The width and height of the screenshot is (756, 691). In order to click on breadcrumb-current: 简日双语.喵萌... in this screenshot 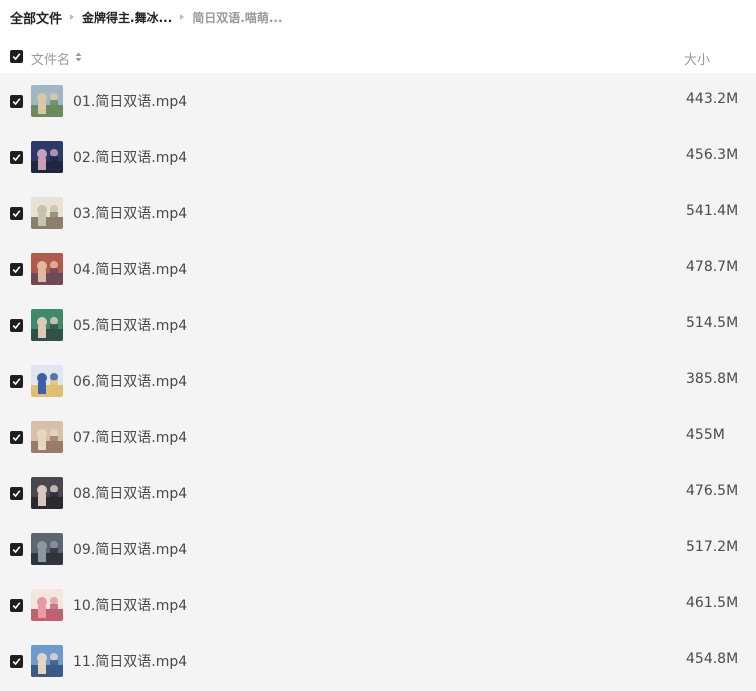, I will do `click(237, 17)`.